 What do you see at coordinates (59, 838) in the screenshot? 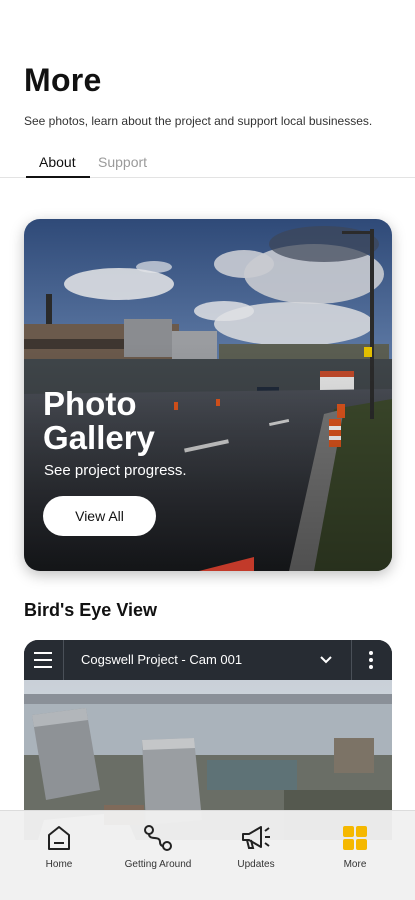
I see `home-icon` at bounding box center [59, 838].